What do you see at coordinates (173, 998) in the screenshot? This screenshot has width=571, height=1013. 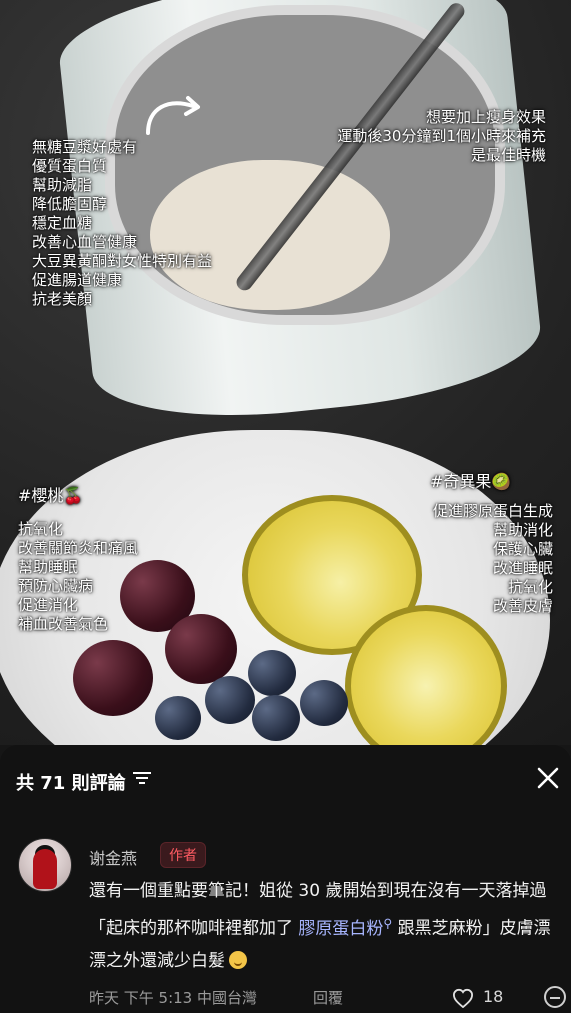 I see `comment-meta: 昨天 下午 5:13 中國台灣` at bounding box center [173, 998].